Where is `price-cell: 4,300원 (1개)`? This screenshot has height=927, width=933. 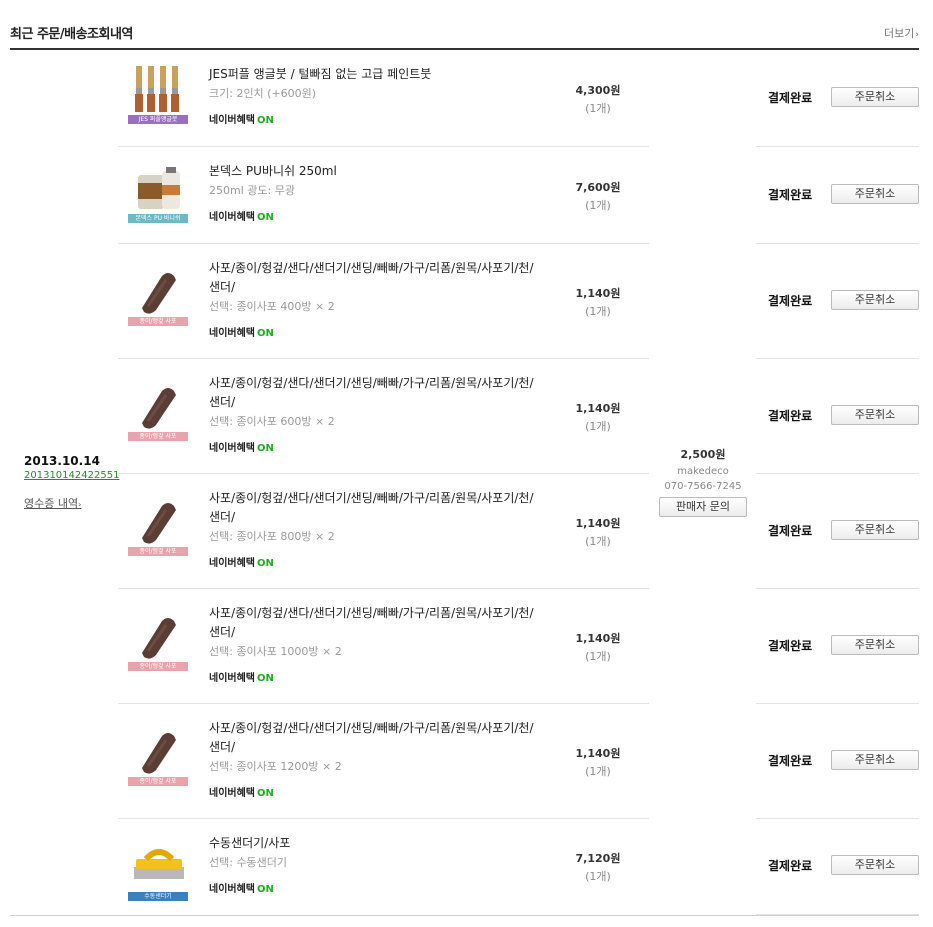
price-cell: 4,300원 (1개) is located at coordinates (598, 99).